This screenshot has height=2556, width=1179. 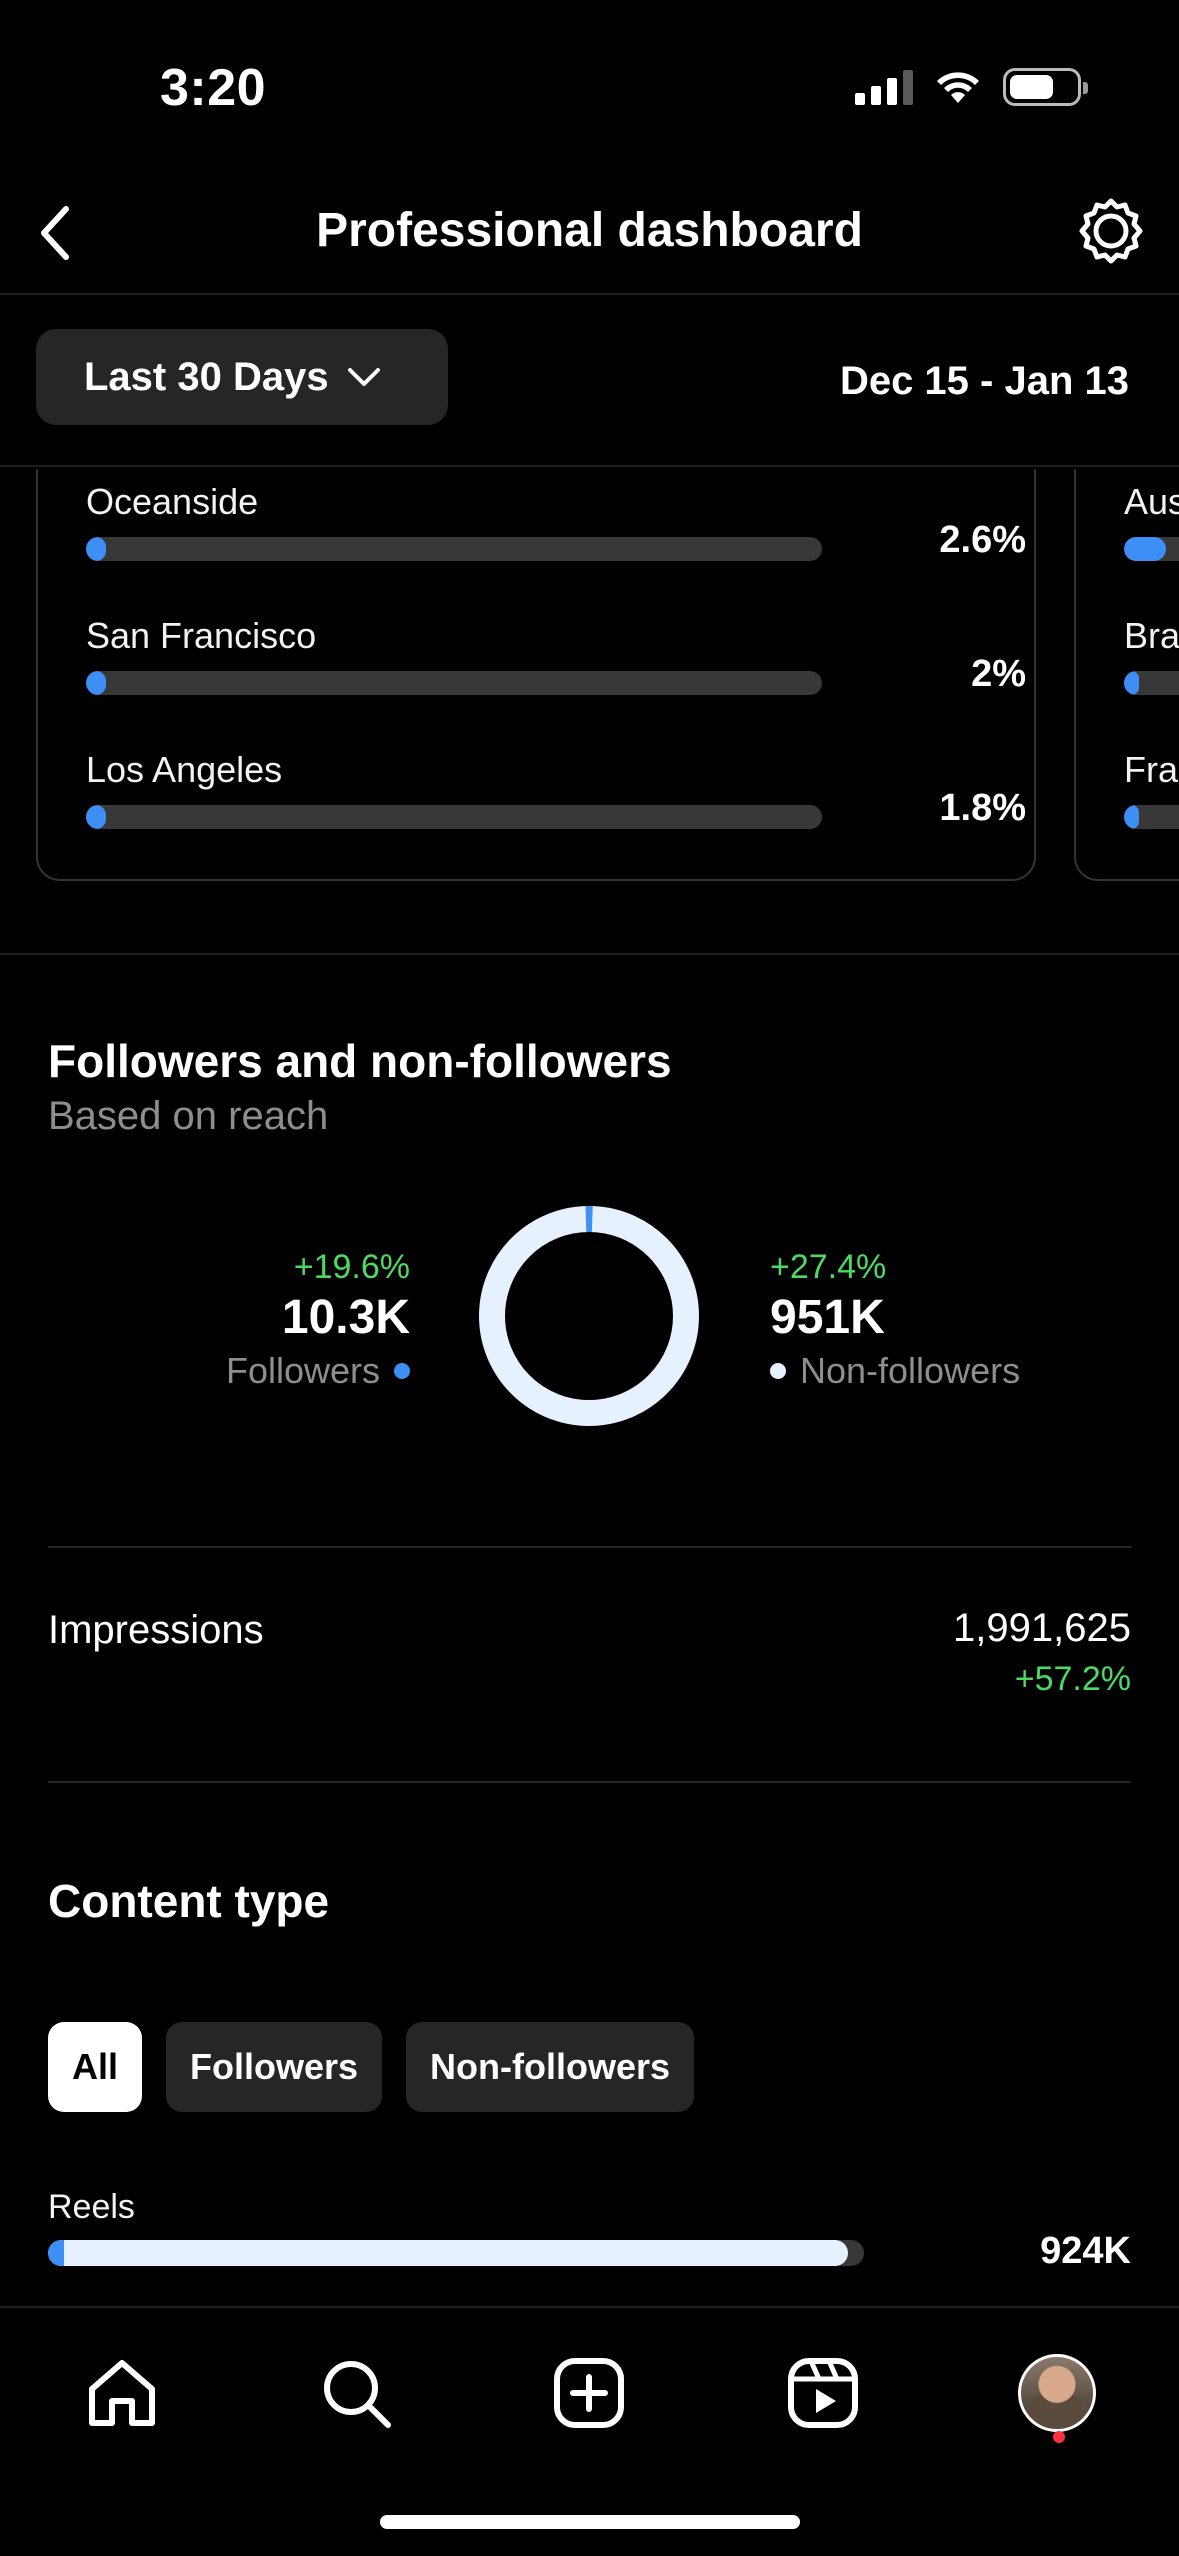 I want to click on country-row: Aus, so click(x=1151, y=541).